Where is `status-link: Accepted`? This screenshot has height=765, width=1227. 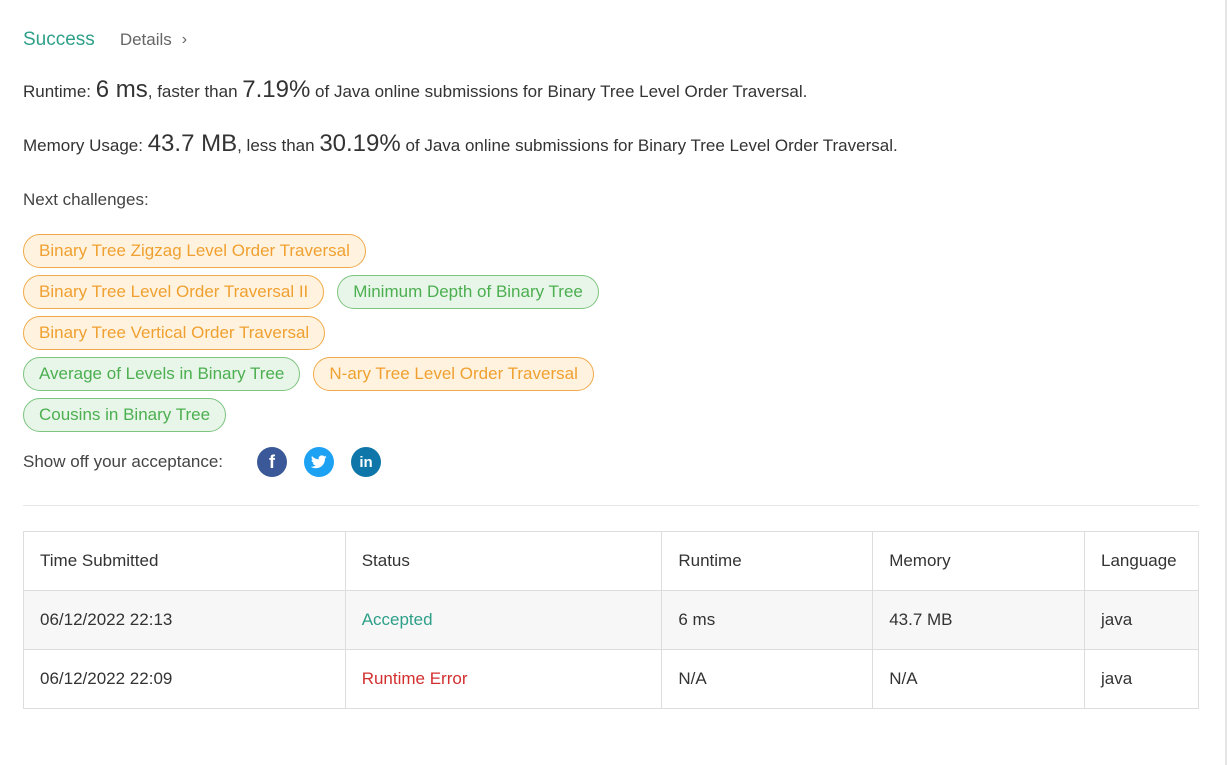
status-link: Accepted is located at coordinates (397, 619).